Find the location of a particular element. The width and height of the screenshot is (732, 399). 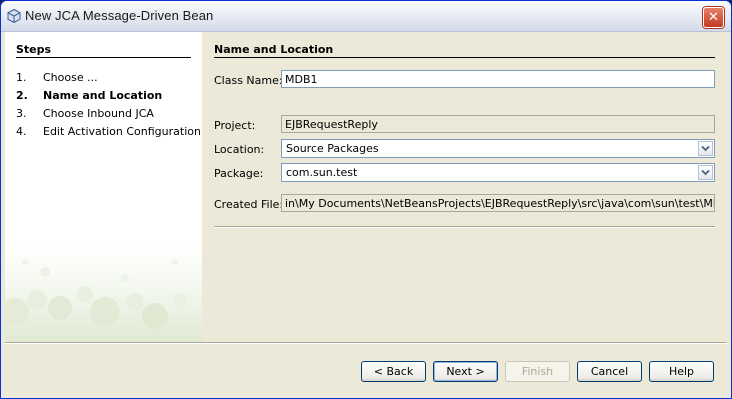

location-value: Source Packages is located at coordinates (332, 148).